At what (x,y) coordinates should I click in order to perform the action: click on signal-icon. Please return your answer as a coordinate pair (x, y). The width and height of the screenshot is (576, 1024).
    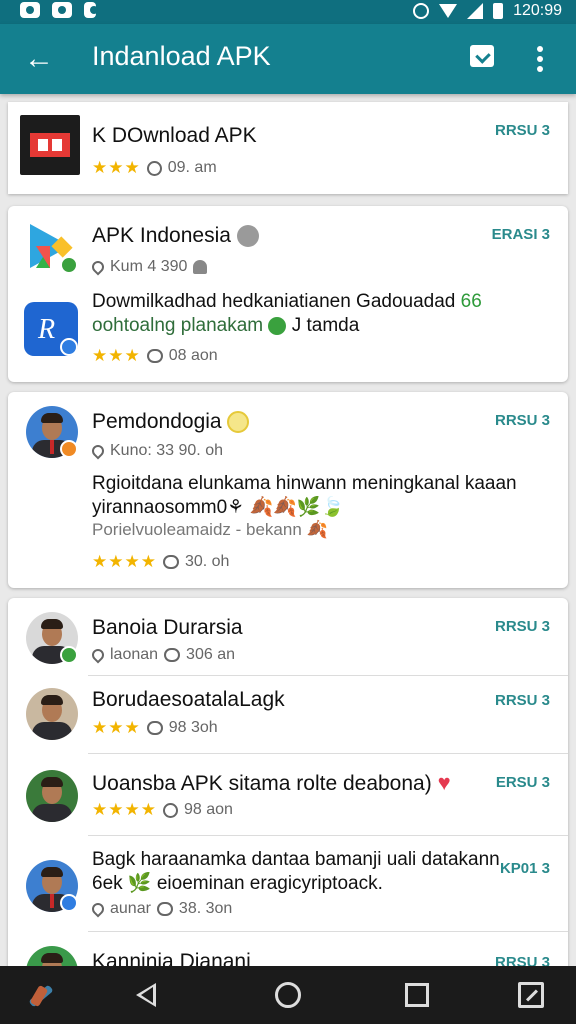
    Looking at the image, I should click on (475, 11).